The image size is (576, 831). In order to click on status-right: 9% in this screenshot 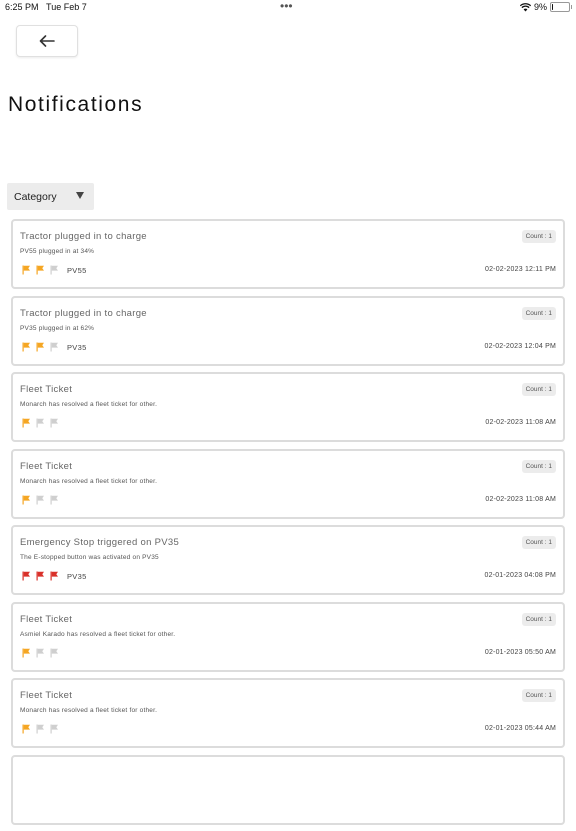, I will do `click(545, 7)`.